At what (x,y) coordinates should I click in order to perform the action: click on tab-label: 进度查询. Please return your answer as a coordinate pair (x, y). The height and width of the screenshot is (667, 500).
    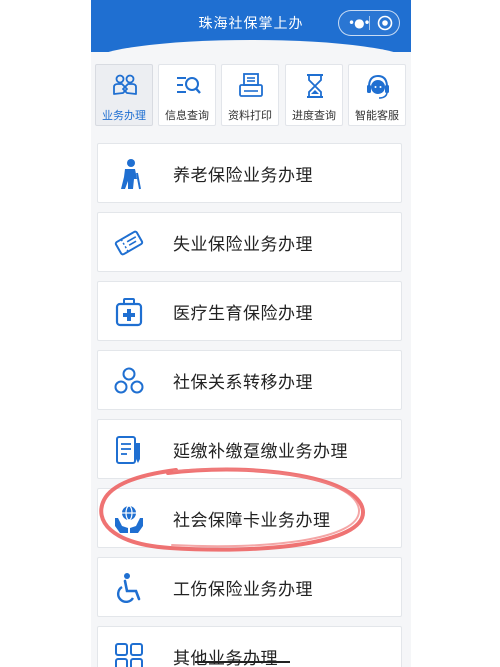
    Looking at the image, I should click on (314, 115).